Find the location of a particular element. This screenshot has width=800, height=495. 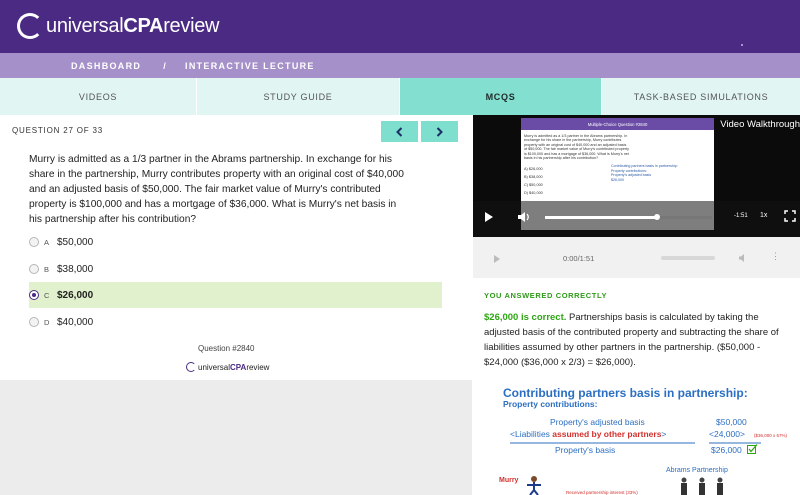

correct-answer-lead: $26,000 is correct. is located at coordinates (525, 317).